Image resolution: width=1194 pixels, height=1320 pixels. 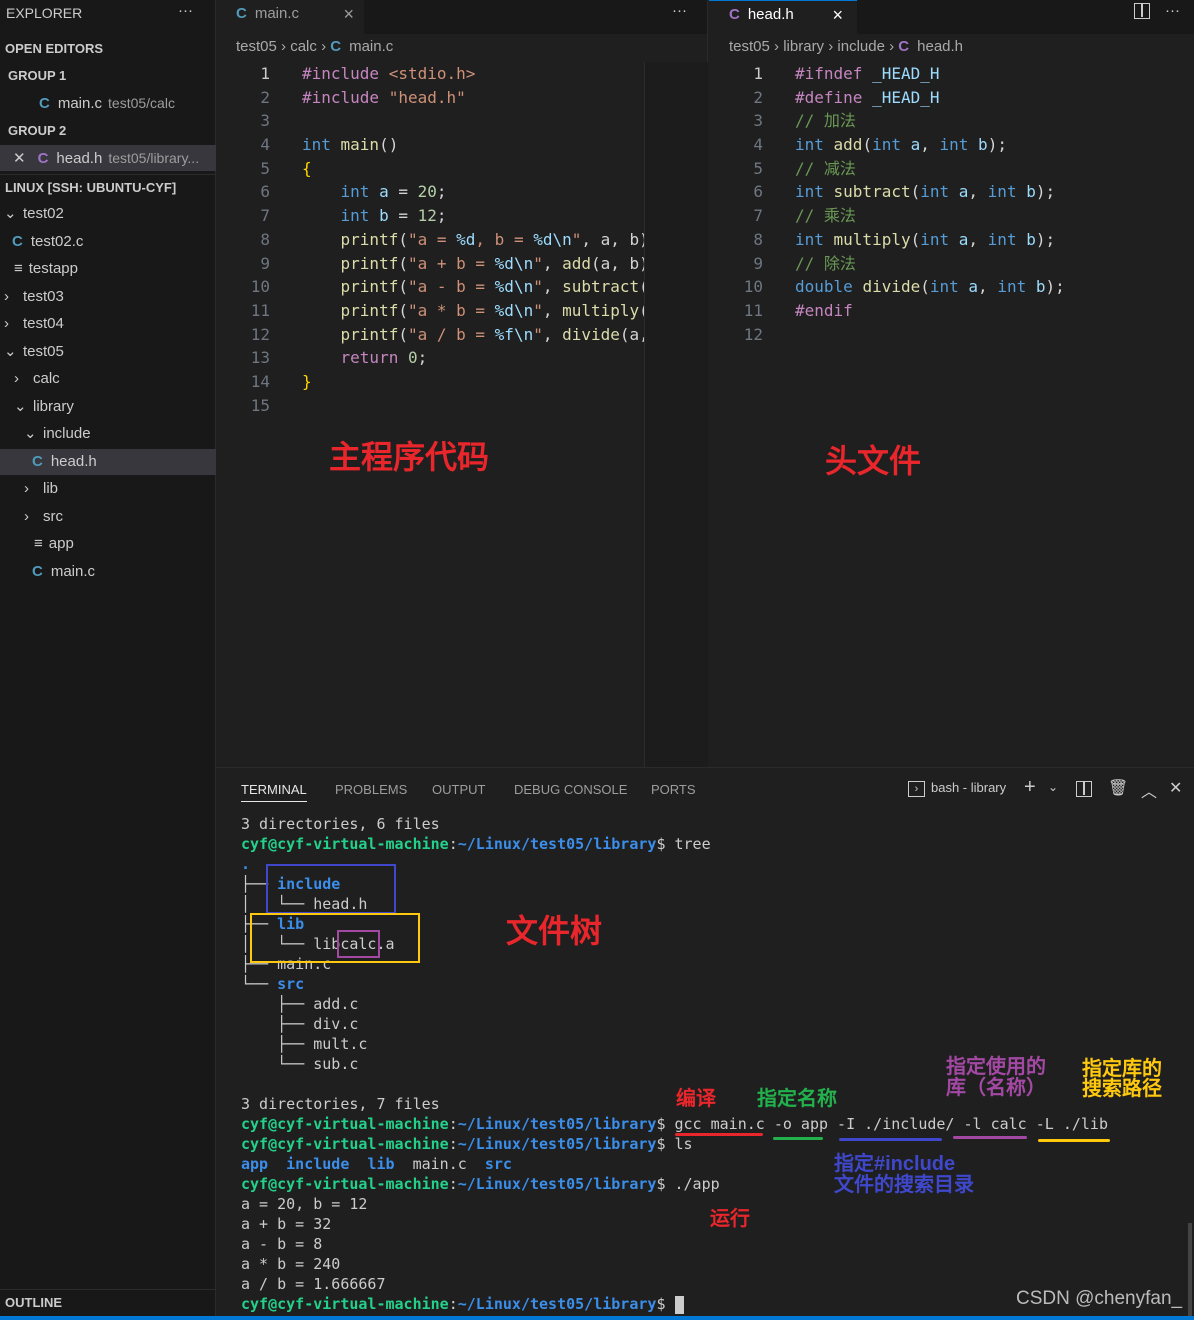 What do you see at coordinates (108, 214) in the screenshot?
I see `tree-item: ⌄ test02` at bounding box center [108, 214].